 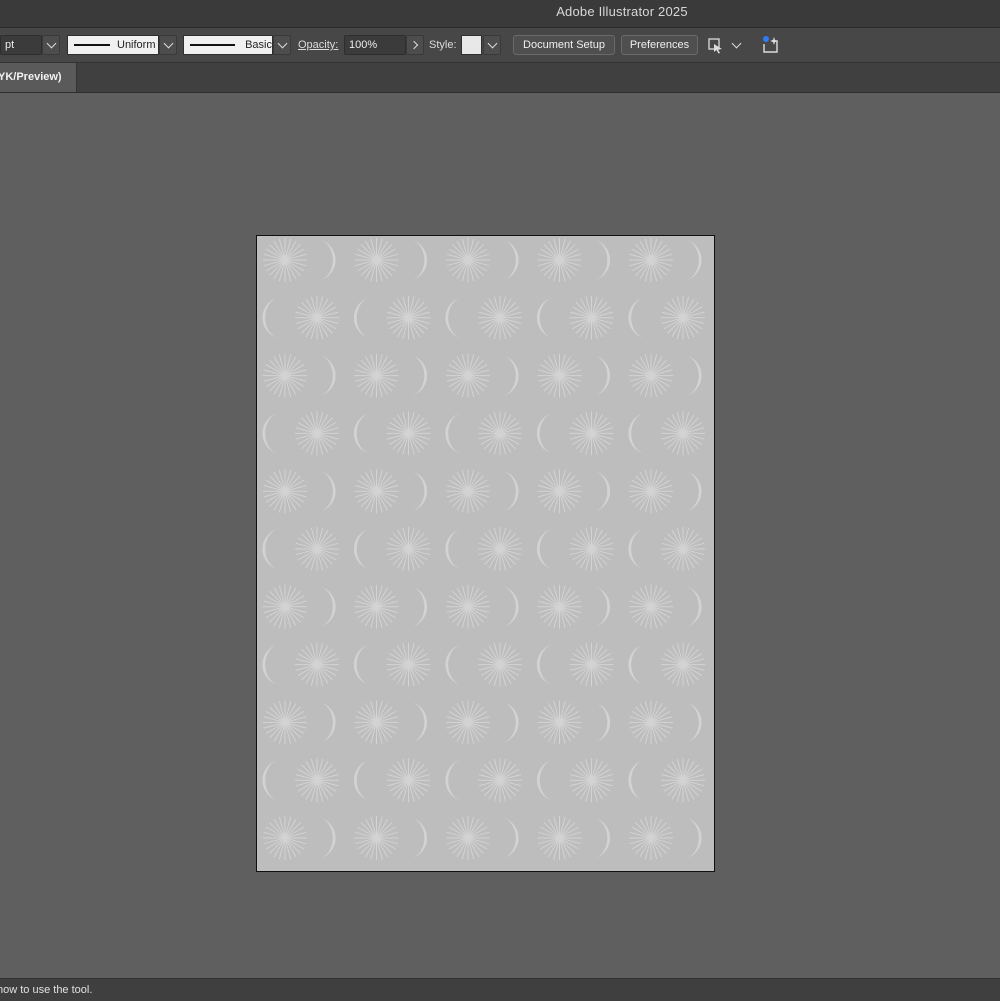 What do you see at coordinates (113, 45) in the screenshot?
I see `variable-width-profile-select: Uniform` at bounding box center [113, 45].